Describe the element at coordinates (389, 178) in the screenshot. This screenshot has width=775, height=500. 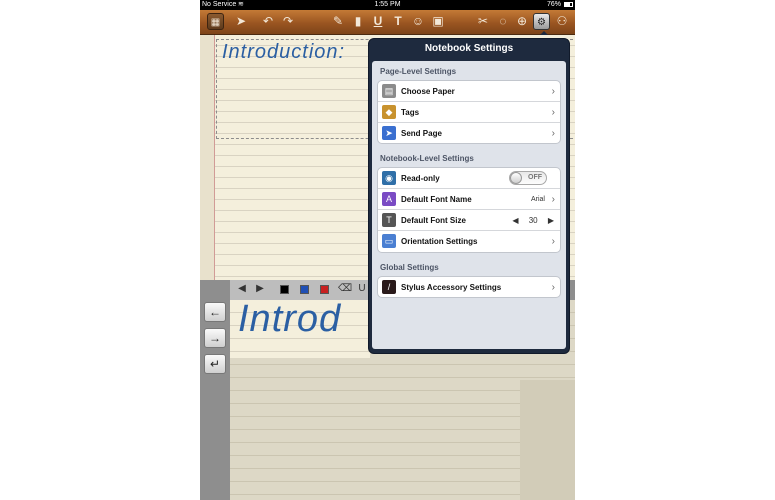
I see `eye-icon: ◉` at that location.